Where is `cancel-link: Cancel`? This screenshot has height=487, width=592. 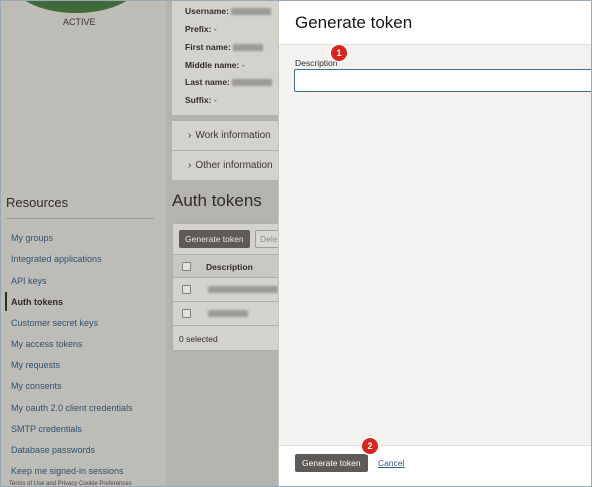
cancel-link: Cancel is located at coordinates (391, 463).